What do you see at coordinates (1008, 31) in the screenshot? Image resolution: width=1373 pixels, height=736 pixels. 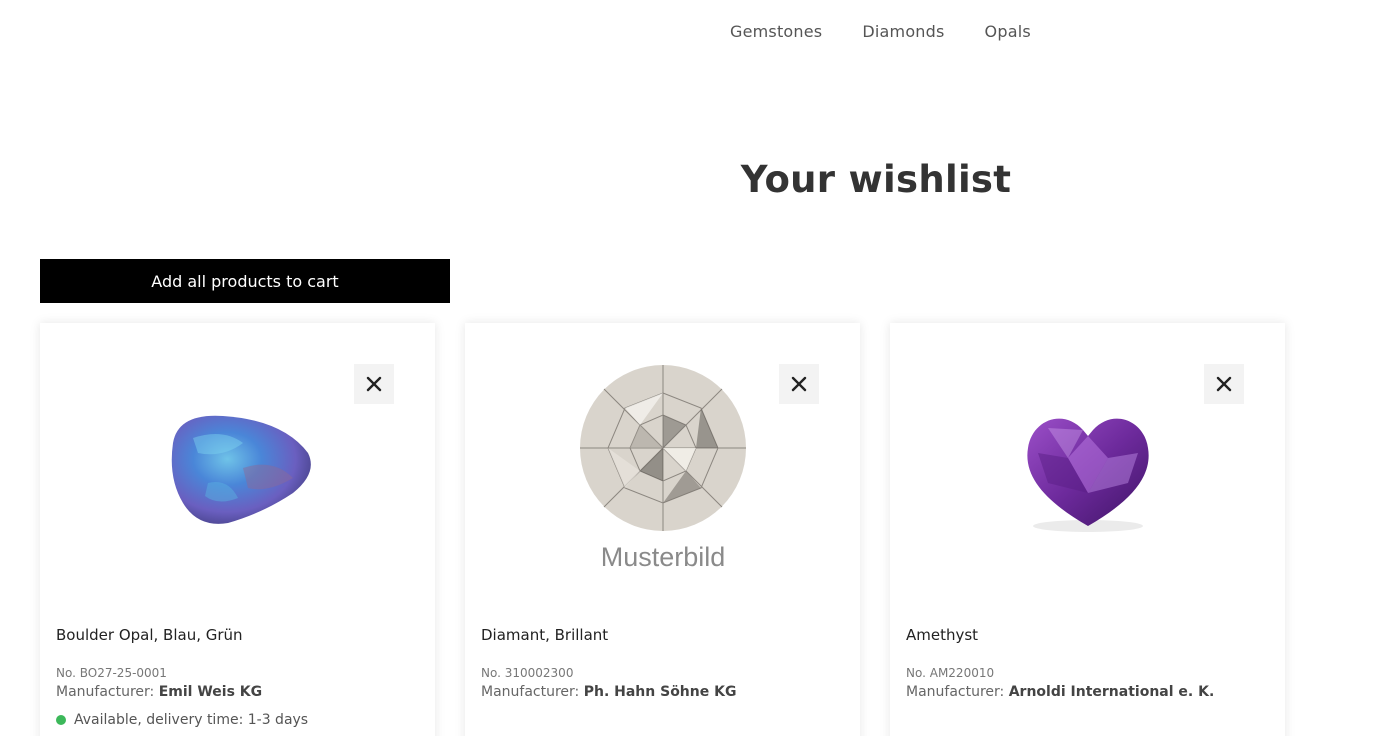 I see `nav-item-opals: Opals` at bounding box center [1008, 31].